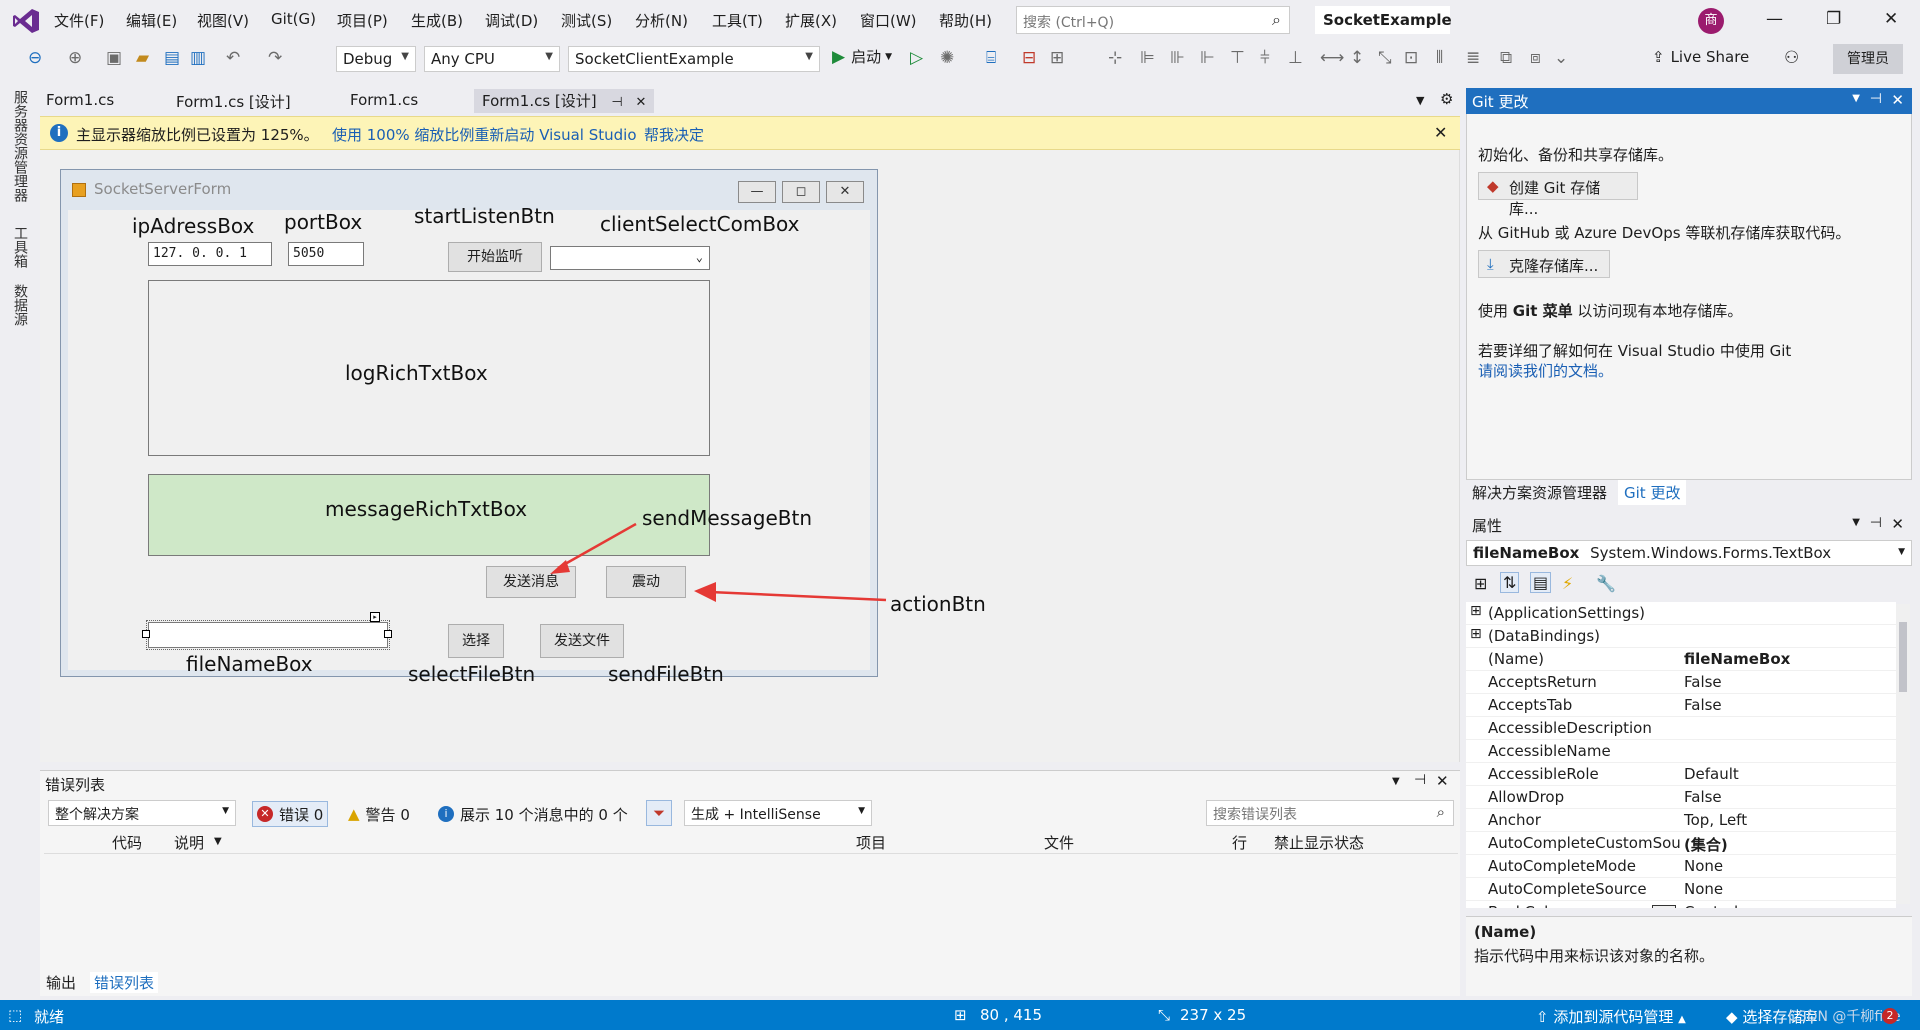  Describe the element at coordinates (1177, 58) in the screenshot. I see `align-center-icon: ⊪` at that location.